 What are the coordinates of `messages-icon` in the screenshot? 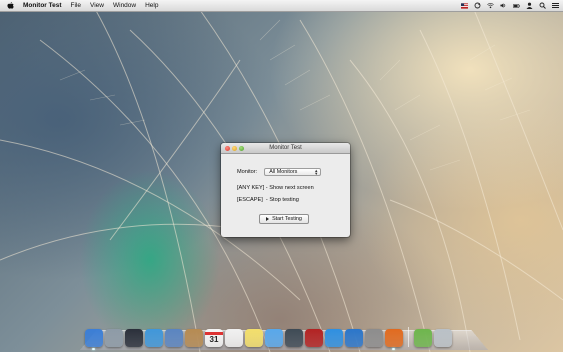 It's located at (274, 338).